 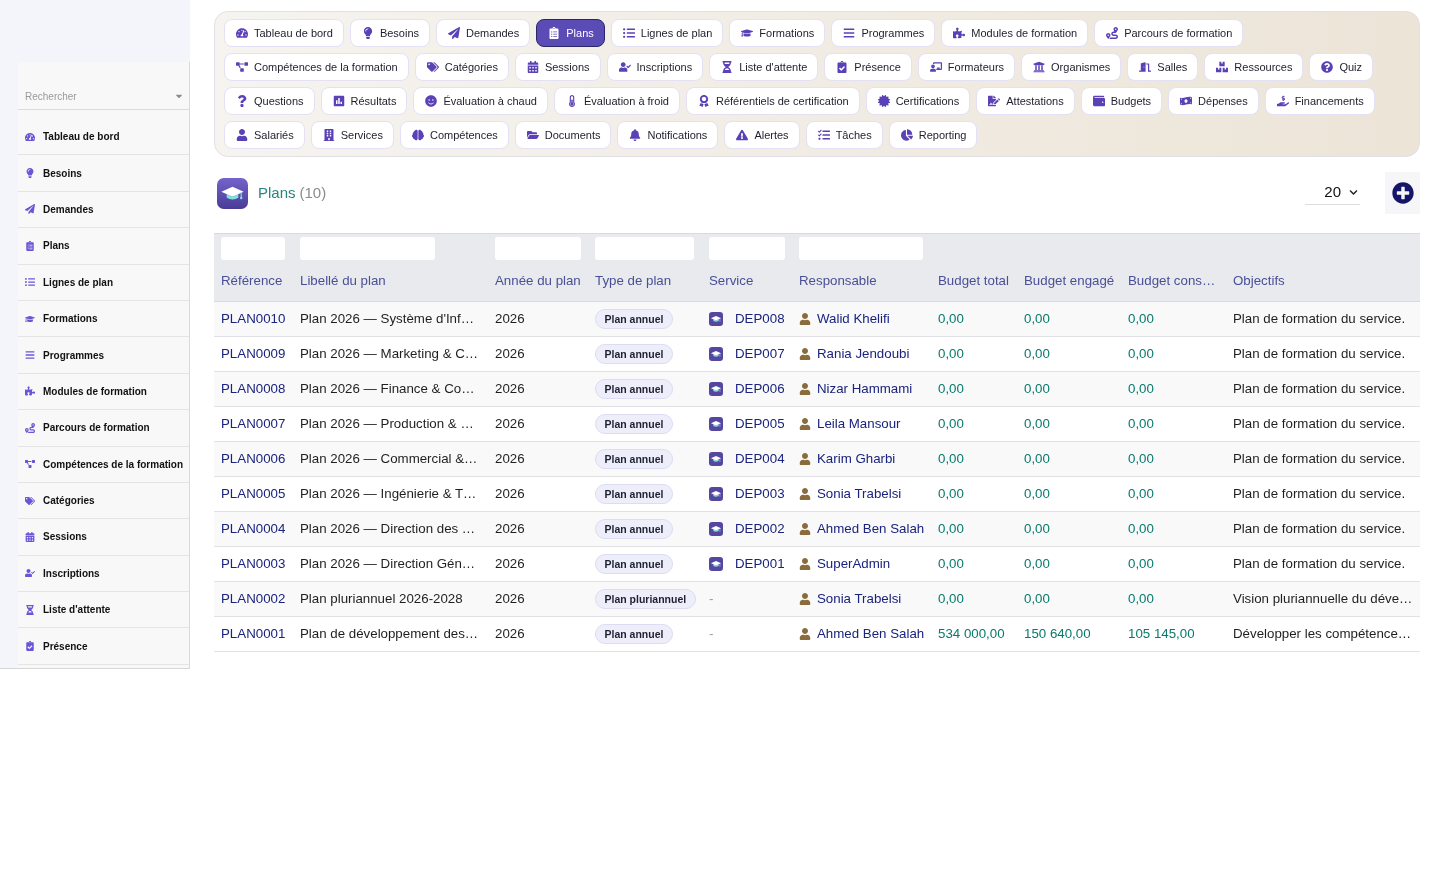 I want to click on reference-link: PLAN0009, so click(x=253, y=354).